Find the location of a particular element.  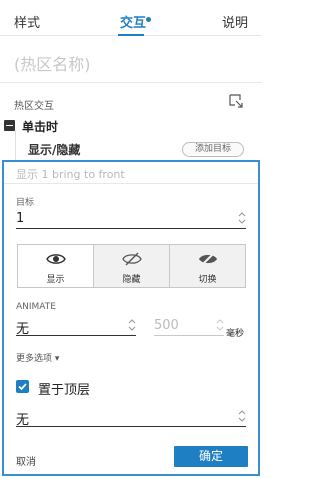

duration-input: 500 is located at coordinates (189, 326).